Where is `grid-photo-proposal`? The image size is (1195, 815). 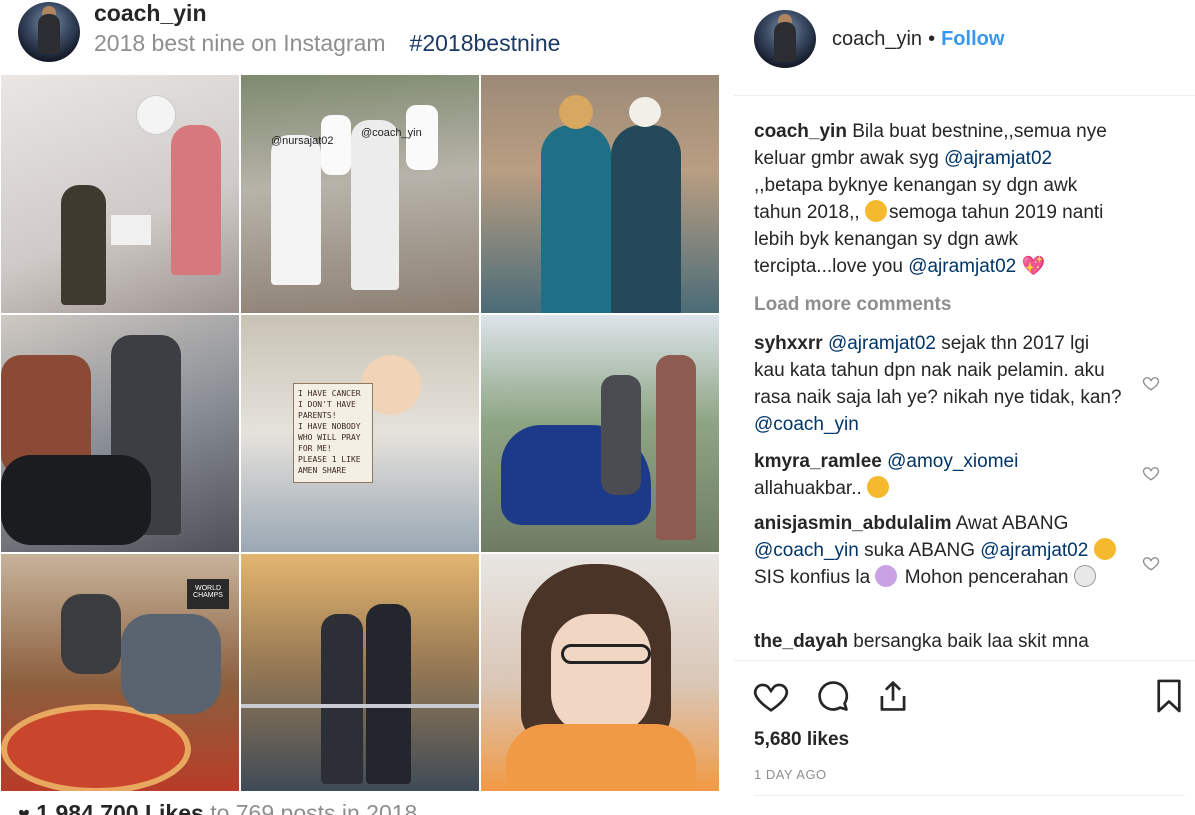
grid-photo-proposal is located at coordinates (120, 194).